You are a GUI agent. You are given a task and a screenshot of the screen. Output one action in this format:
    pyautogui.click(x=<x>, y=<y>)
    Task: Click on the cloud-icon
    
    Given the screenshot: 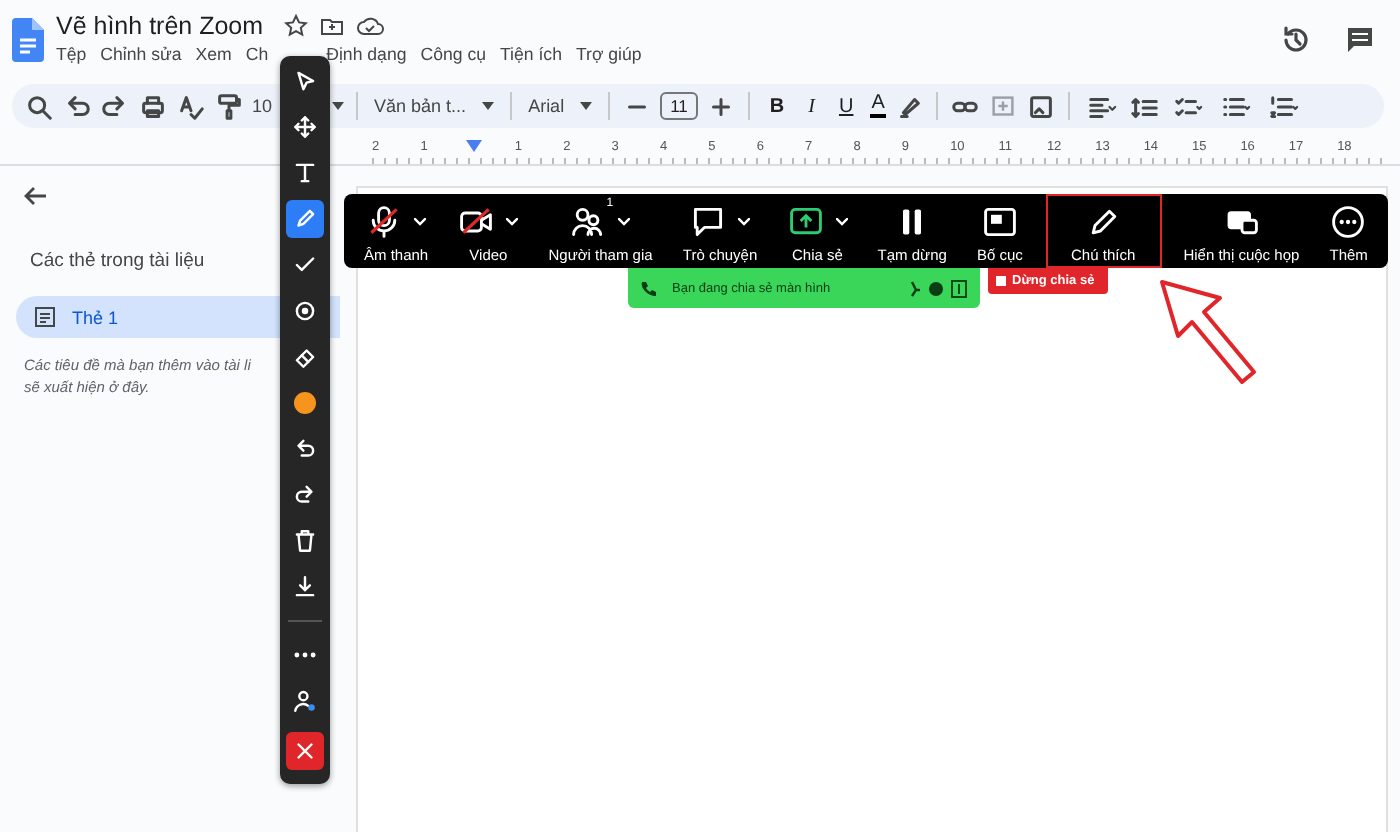 What is the action you would take?
    pyautogui.click(x=369, y=26)
    